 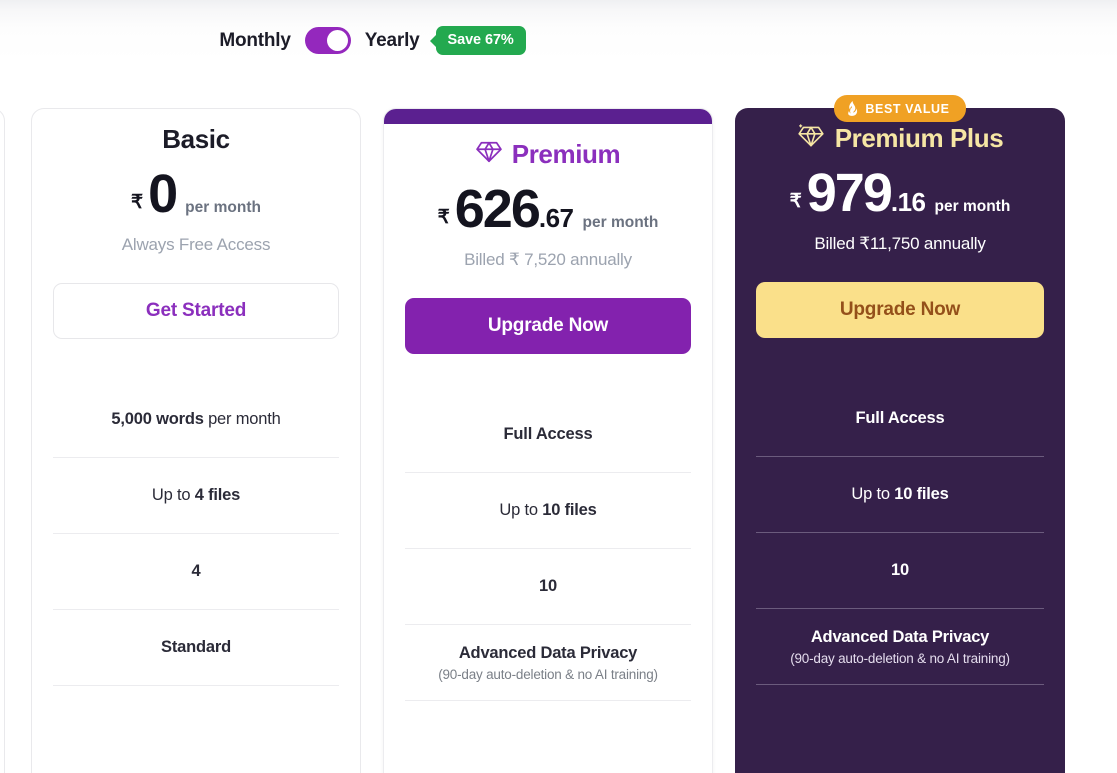 What do you see at coordinates (795, 201) in the screenshot?
I see `currency-symbol-premium-plus: ₹` at bounding box center [795, 201].